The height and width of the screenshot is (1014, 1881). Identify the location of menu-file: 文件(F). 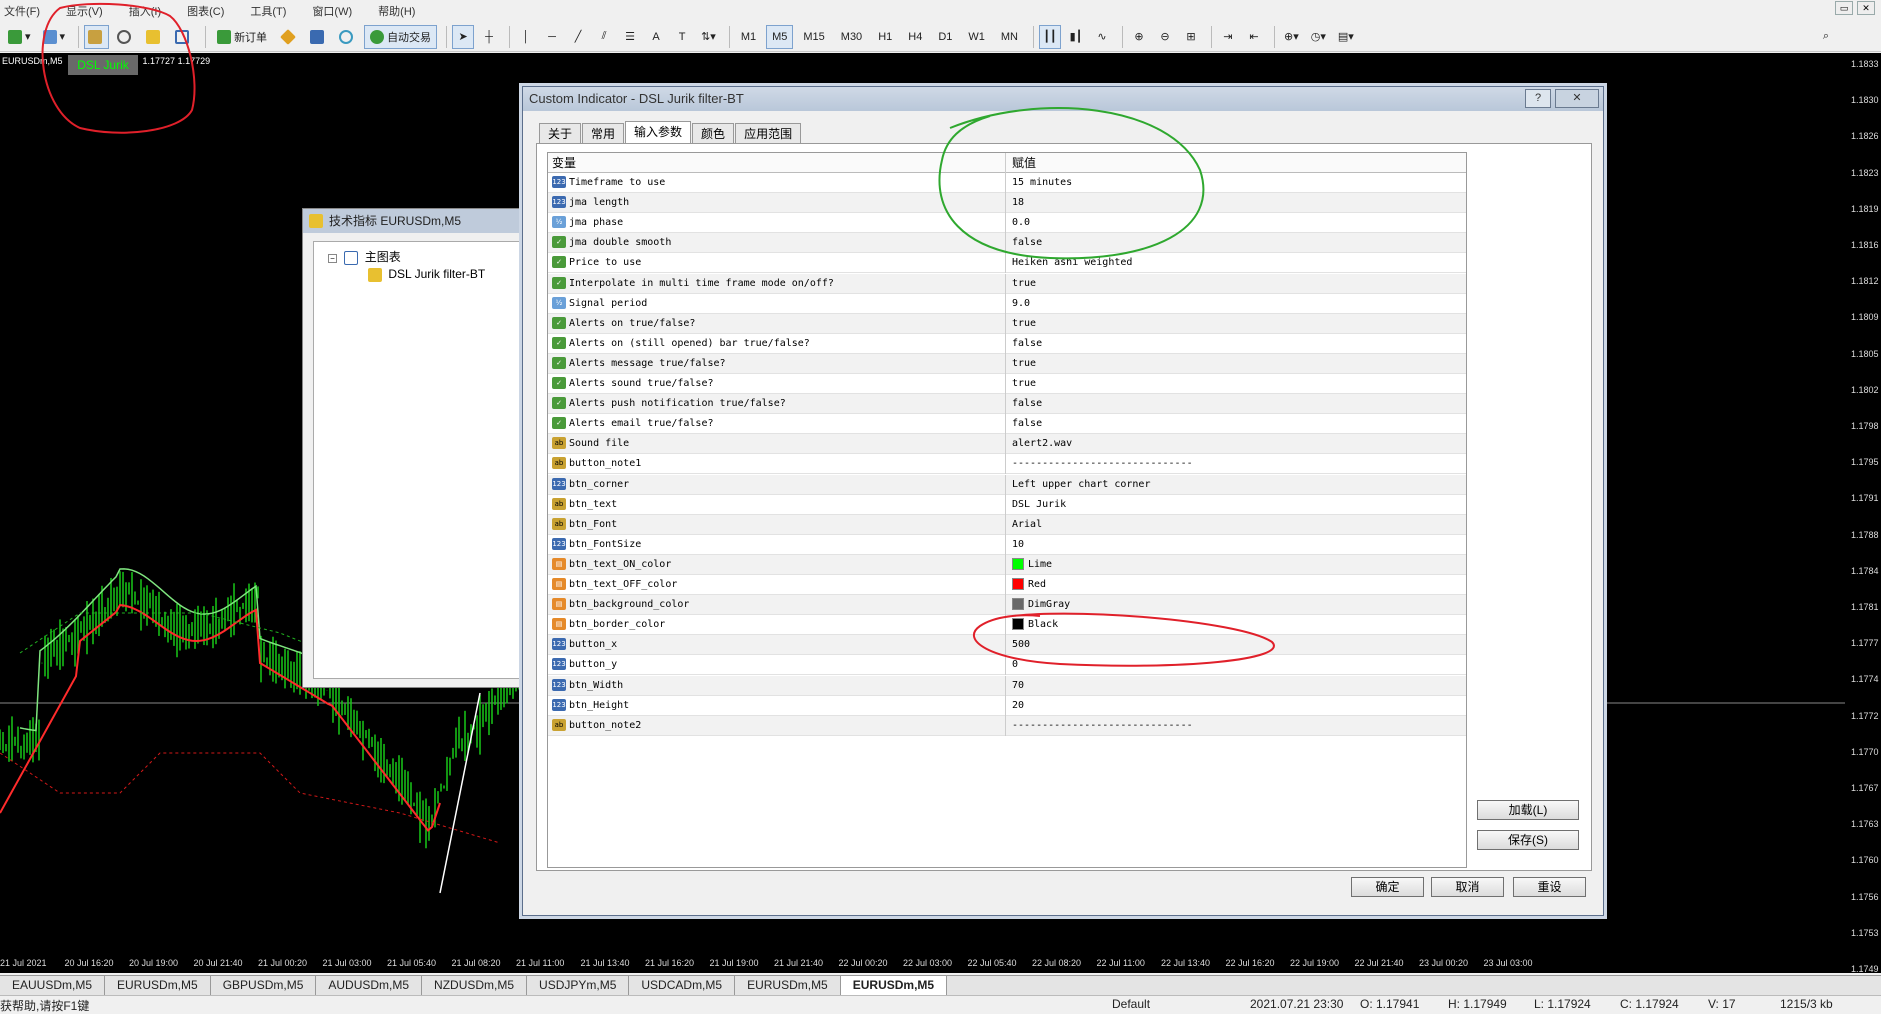
(22, 11).